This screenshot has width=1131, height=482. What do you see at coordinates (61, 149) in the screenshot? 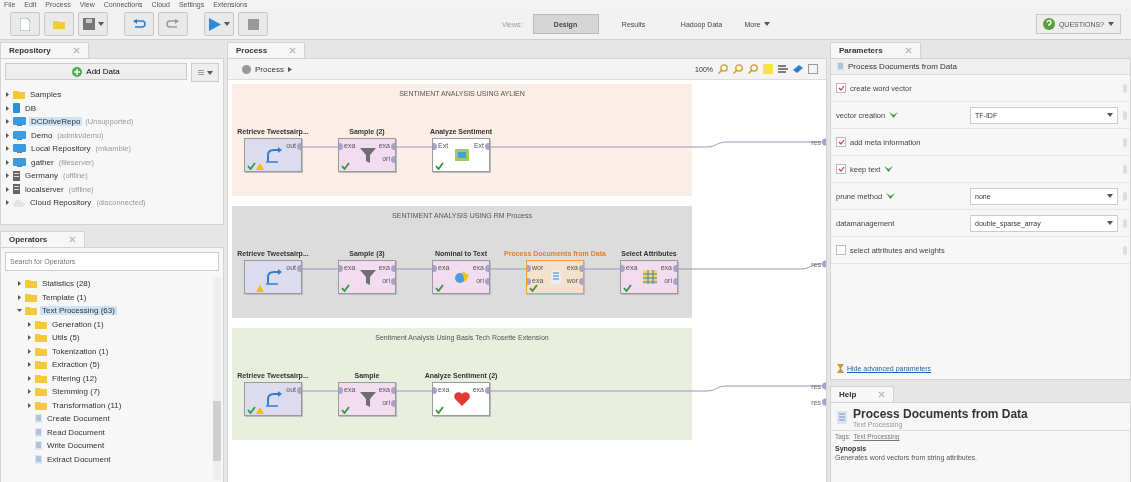
I see `repository-item: Local Repository` at bounding box center [61, 149].